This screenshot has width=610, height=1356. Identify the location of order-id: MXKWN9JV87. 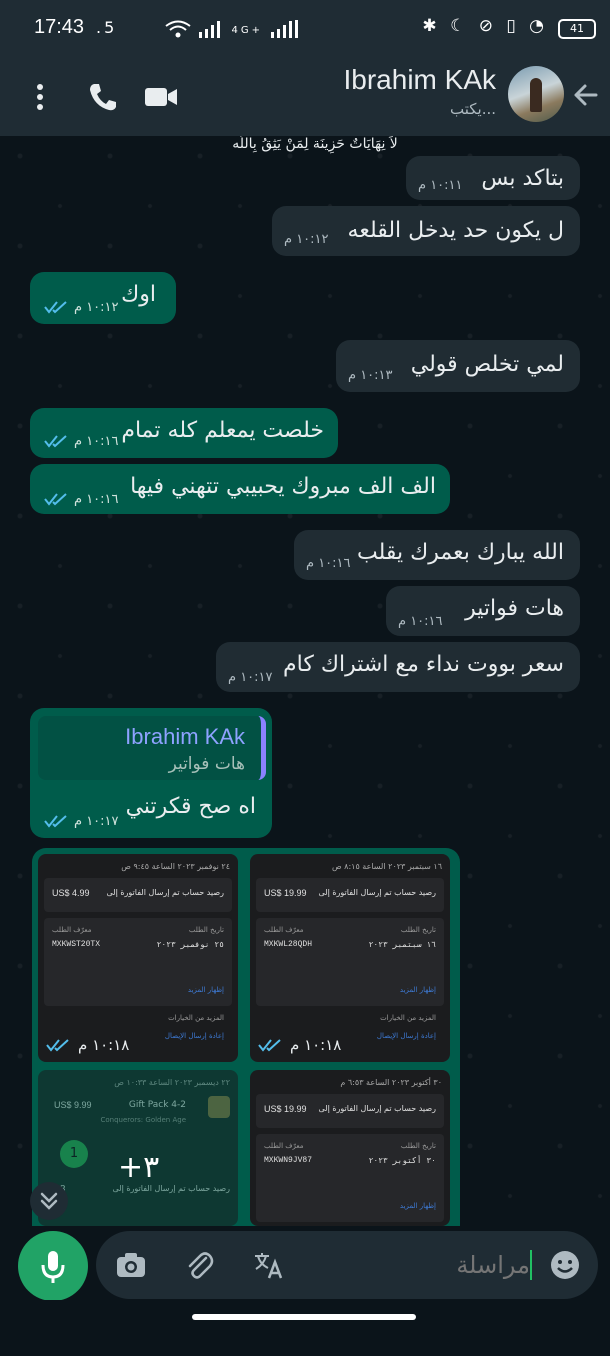
(288, 1160).